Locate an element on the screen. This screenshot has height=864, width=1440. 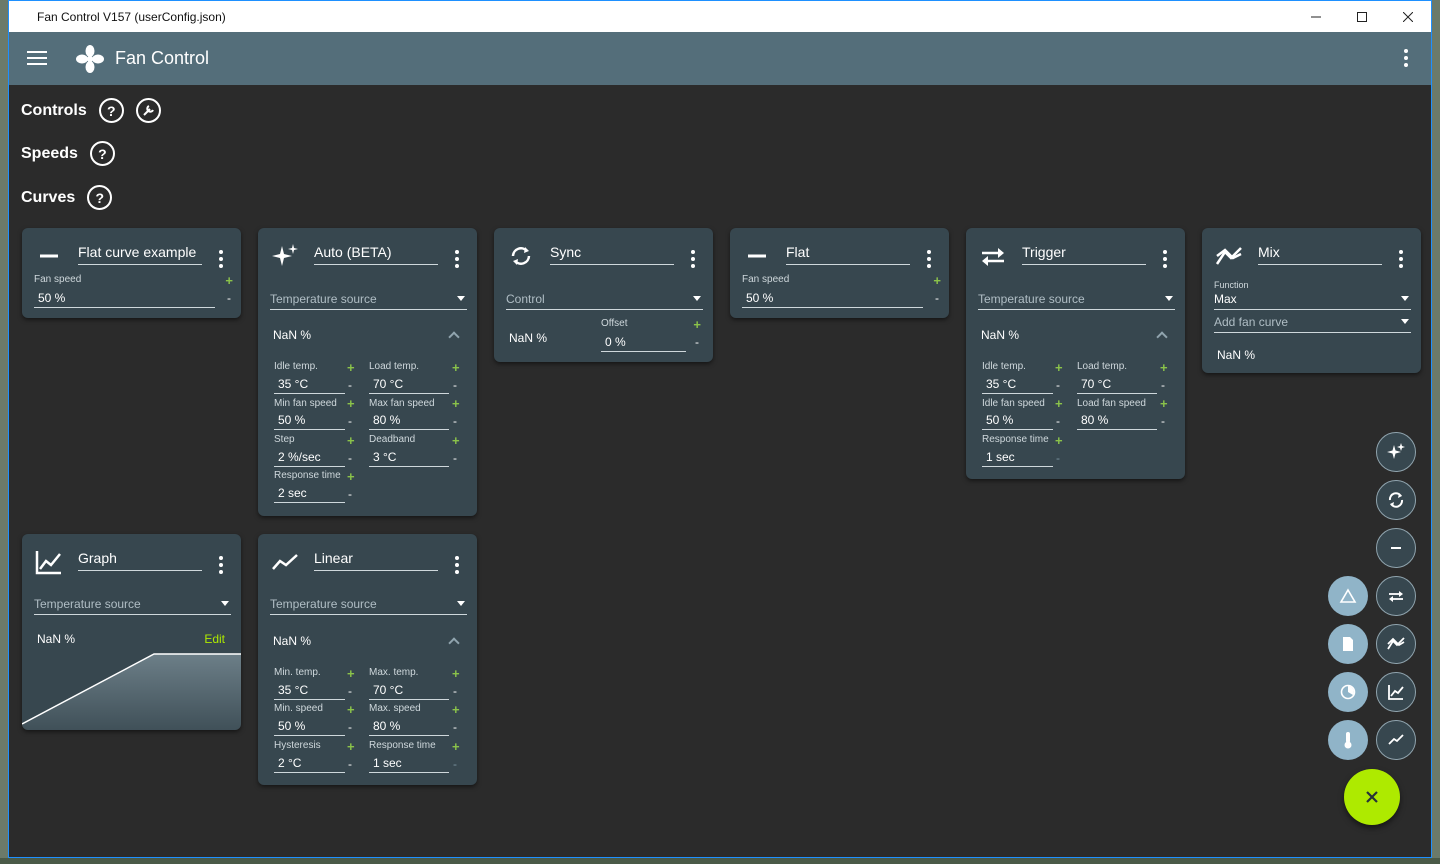
hysteresis-field: 2 °C is located at coordinates (309, 764).